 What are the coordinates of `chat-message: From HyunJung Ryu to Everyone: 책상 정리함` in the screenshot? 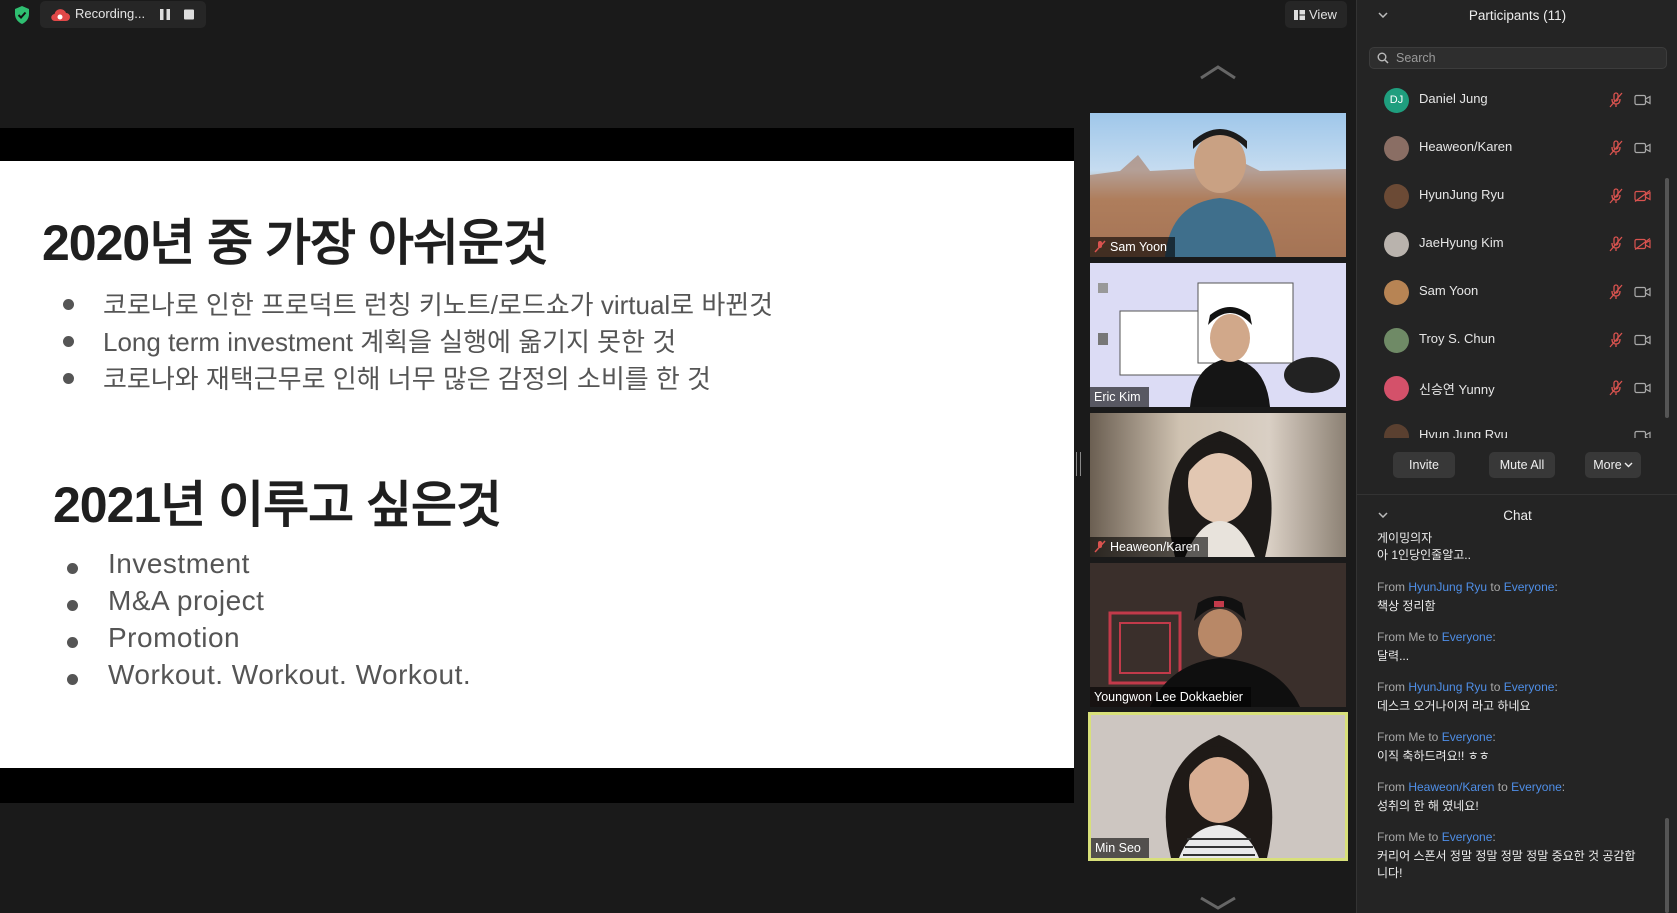 It's located at (1517, 597).